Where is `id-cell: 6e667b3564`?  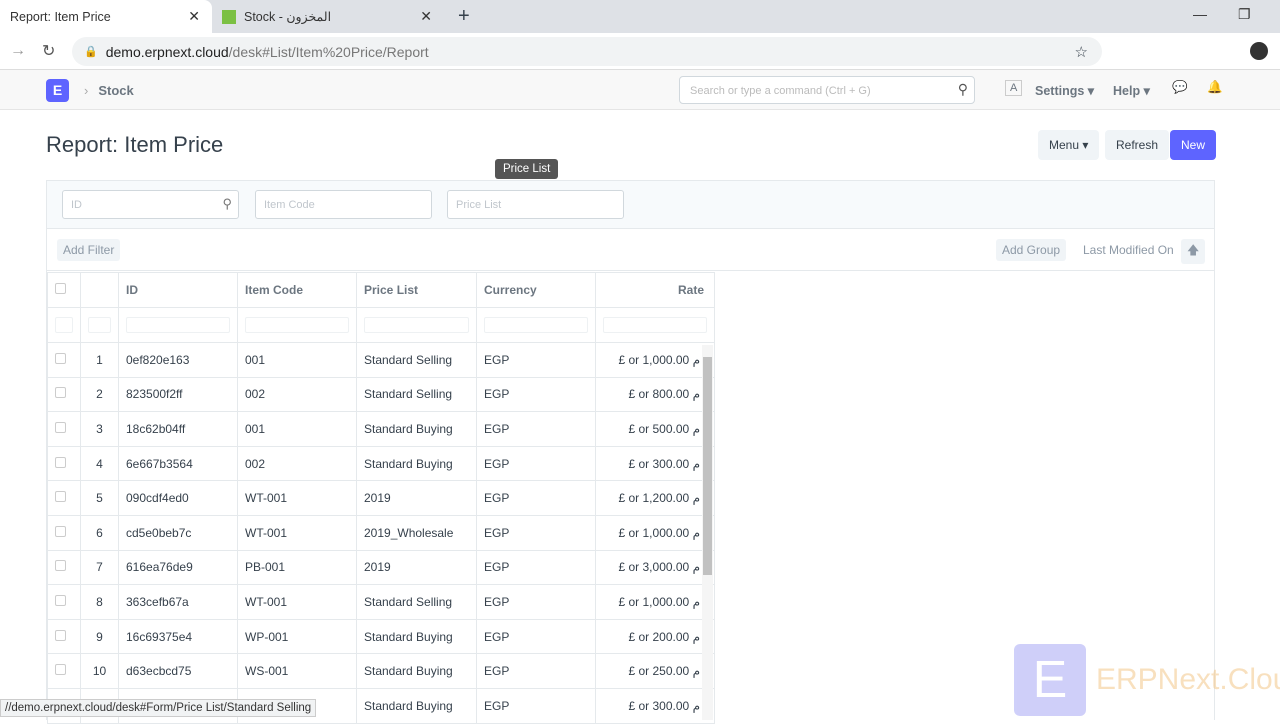 id-cell: 6e667b3564 is located at coordinates (178, 463).